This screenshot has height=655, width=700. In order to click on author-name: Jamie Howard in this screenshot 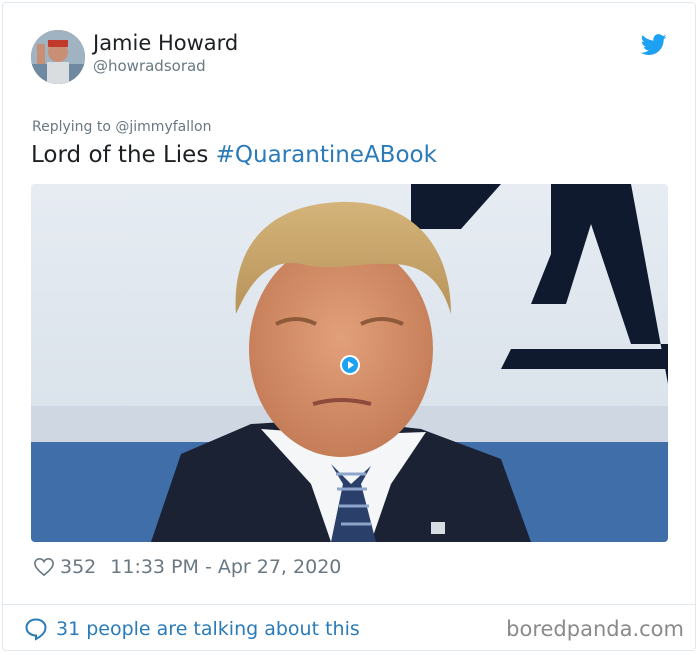, I will do `click(165, 43)`.